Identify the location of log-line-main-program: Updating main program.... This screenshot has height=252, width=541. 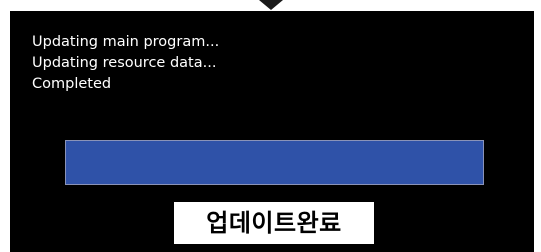
(126, 42).